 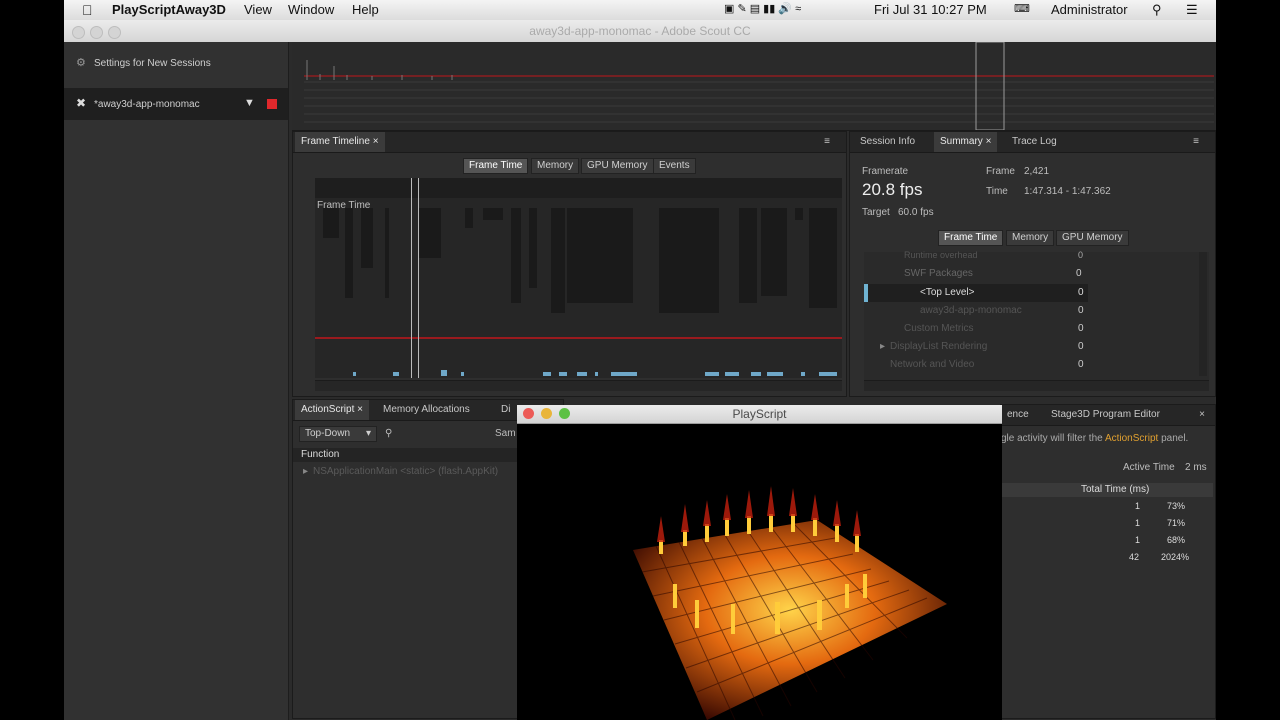 What do you see at coordinates (365, 9) in the screenshot?
I see `menu-help: Help` at bounding box center [365, 9].